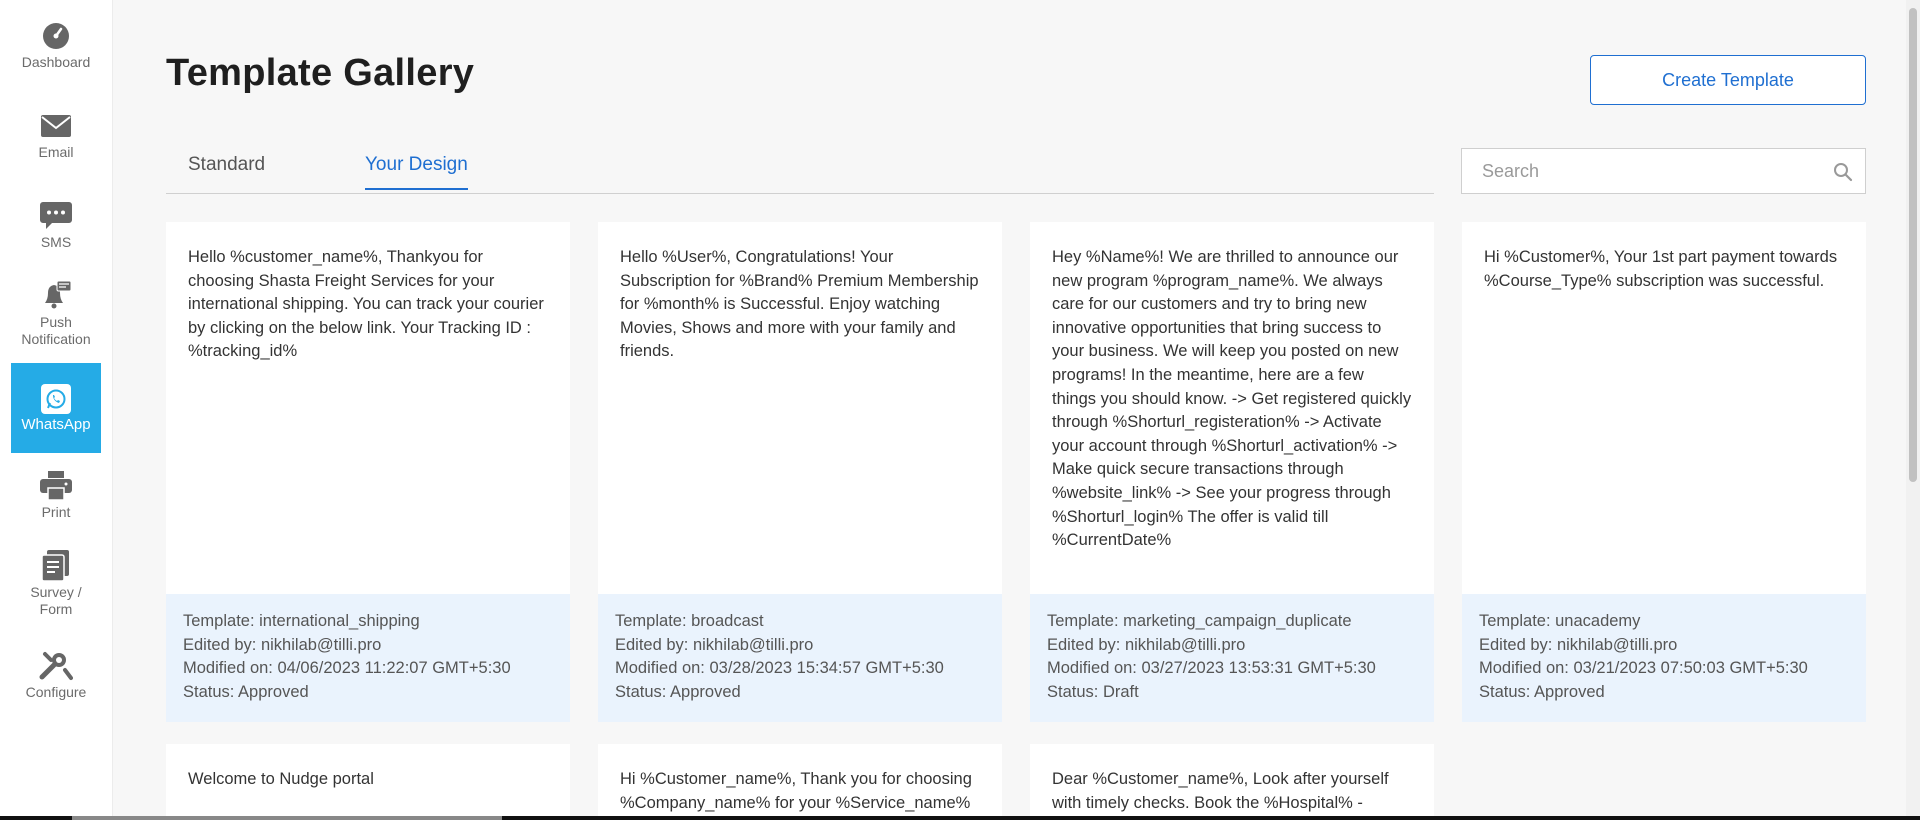  Describe the element at coordinates (56, 486) in the screenshot. I see `printer-icon` at that location.